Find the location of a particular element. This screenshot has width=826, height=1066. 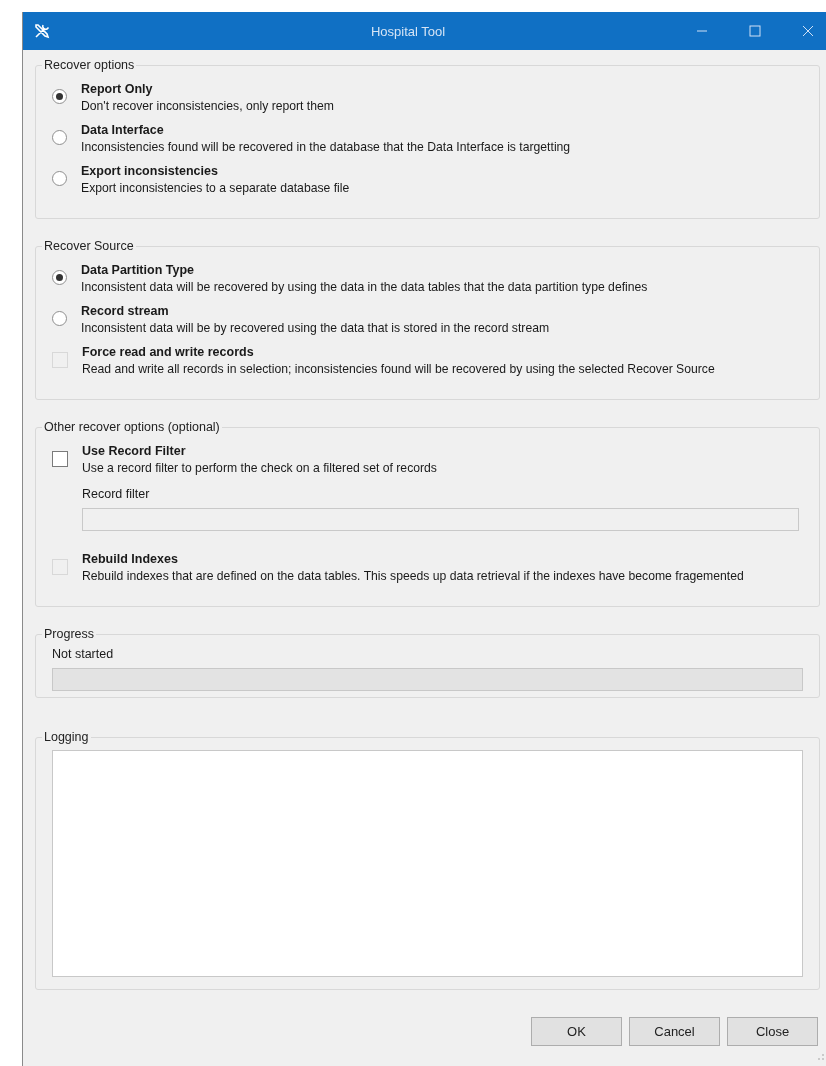

option-label: Export inconsistencies is located at coordinates (150, 171).